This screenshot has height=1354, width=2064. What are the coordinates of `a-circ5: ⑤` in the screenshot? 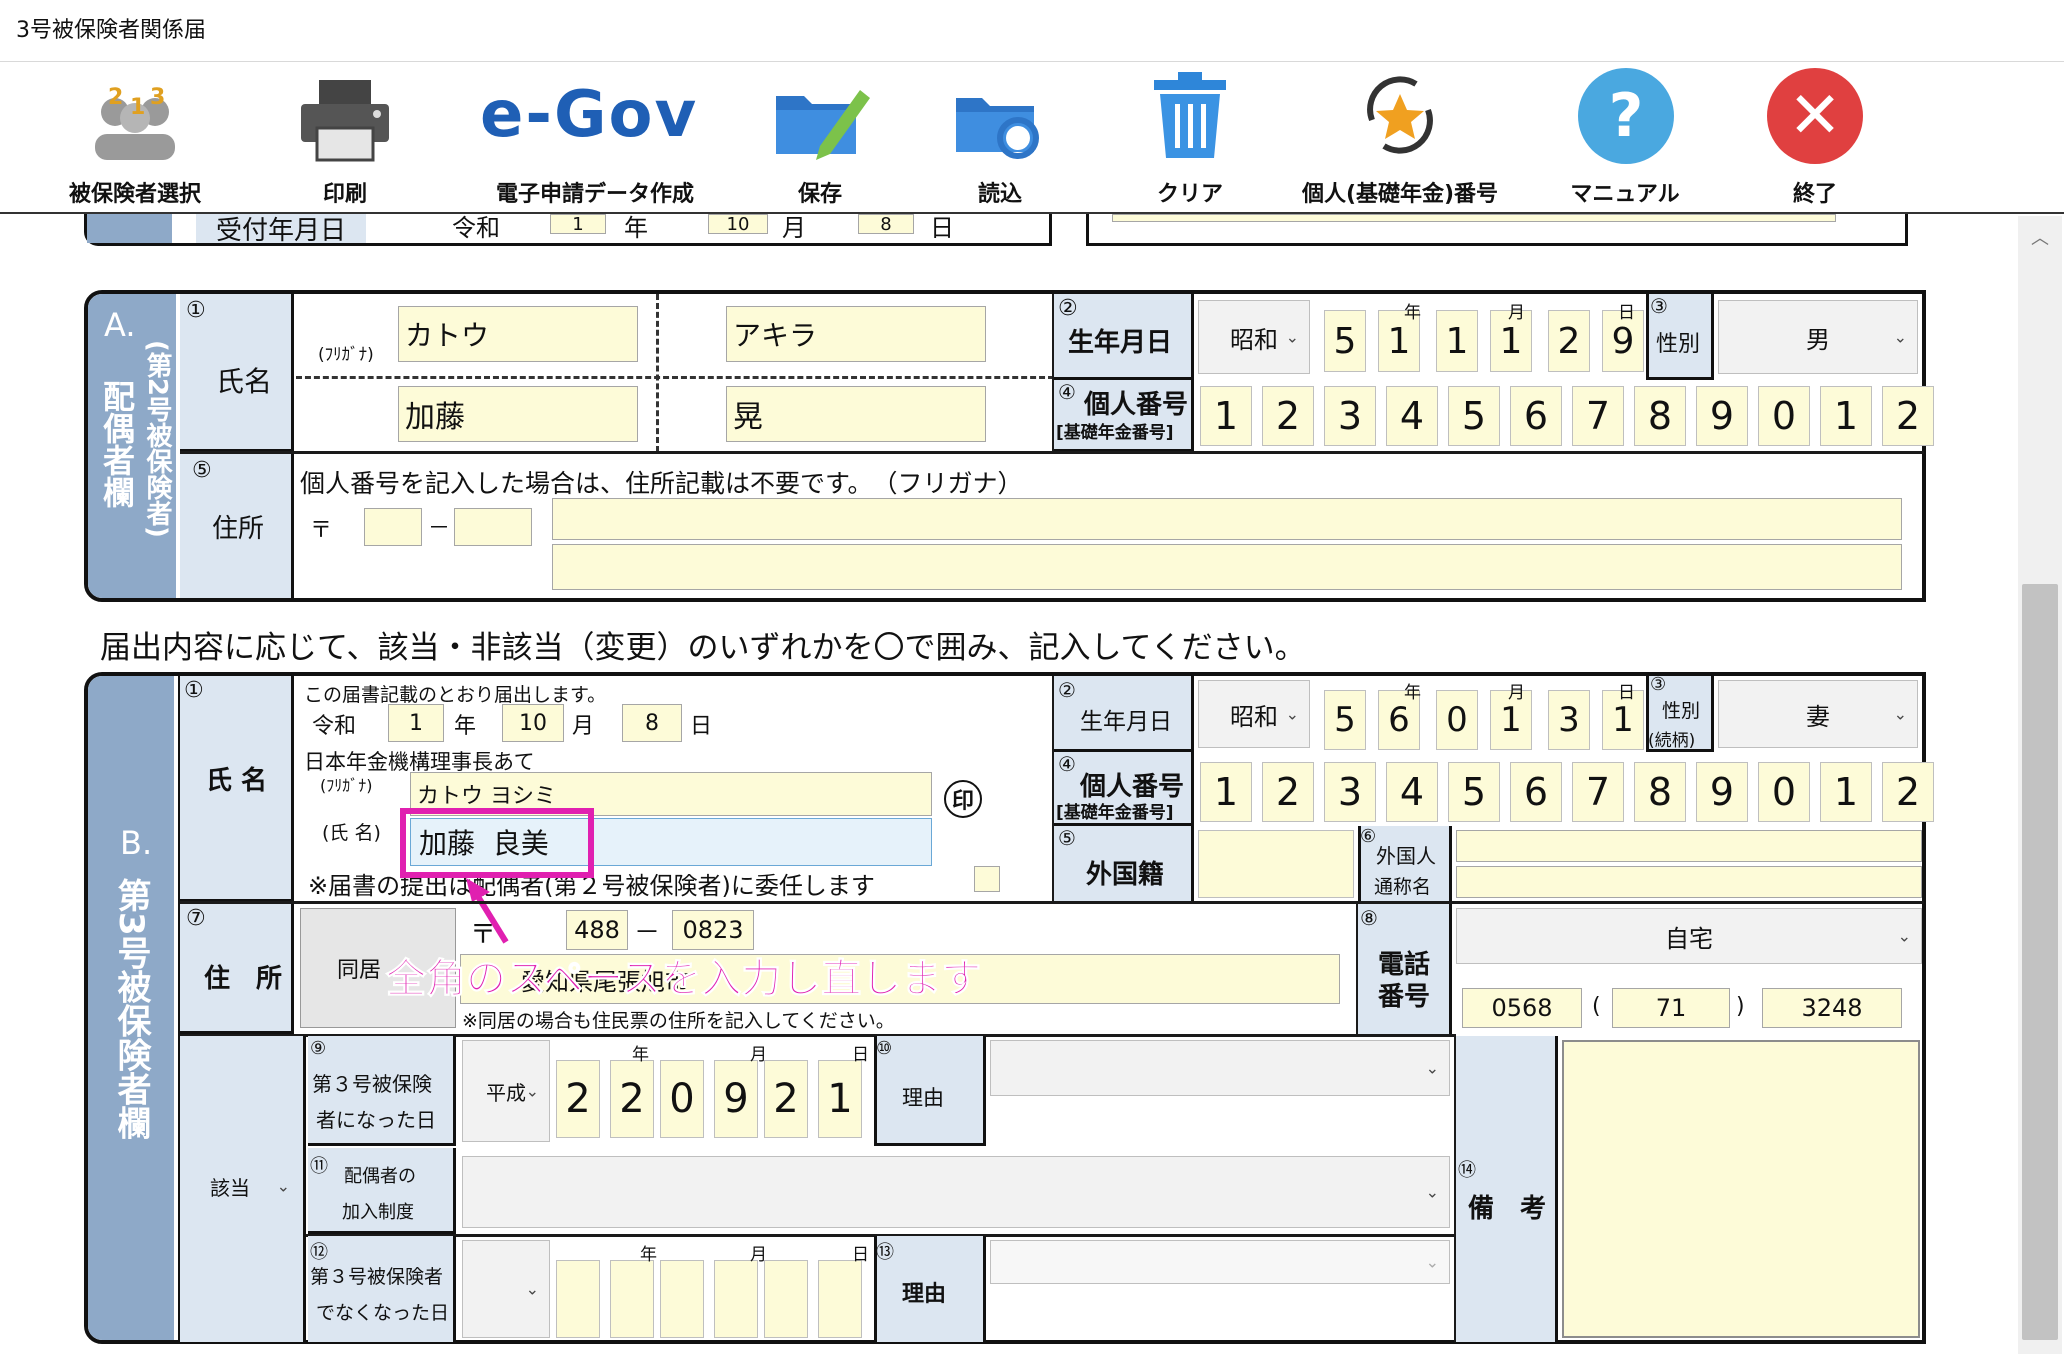 It's located at (202, 470).